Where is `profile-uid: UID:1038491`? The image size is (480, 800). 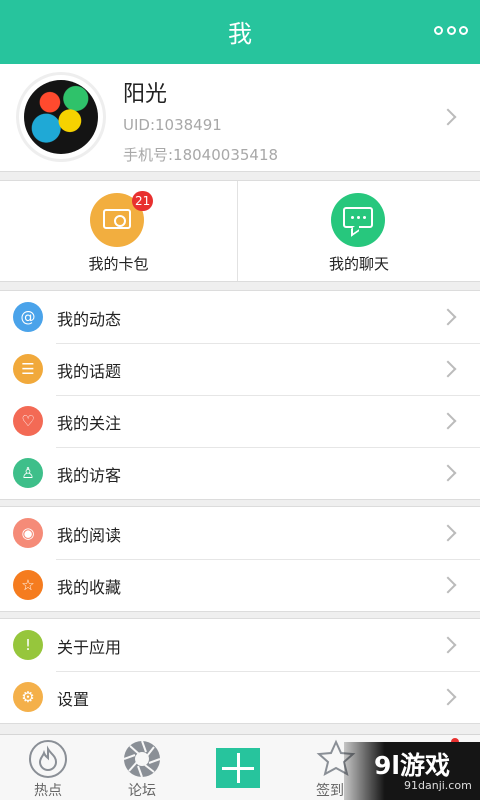 profile-uid: UID:1038491 is located at coordinates (172, 125).